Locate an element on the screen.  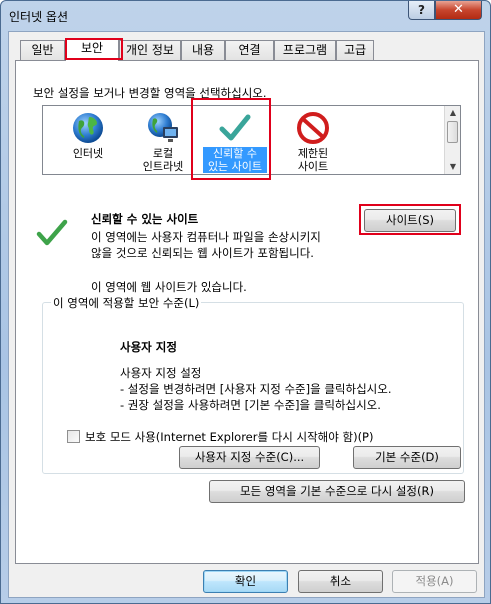
help-button: ? is located at coordinates (421, 10).